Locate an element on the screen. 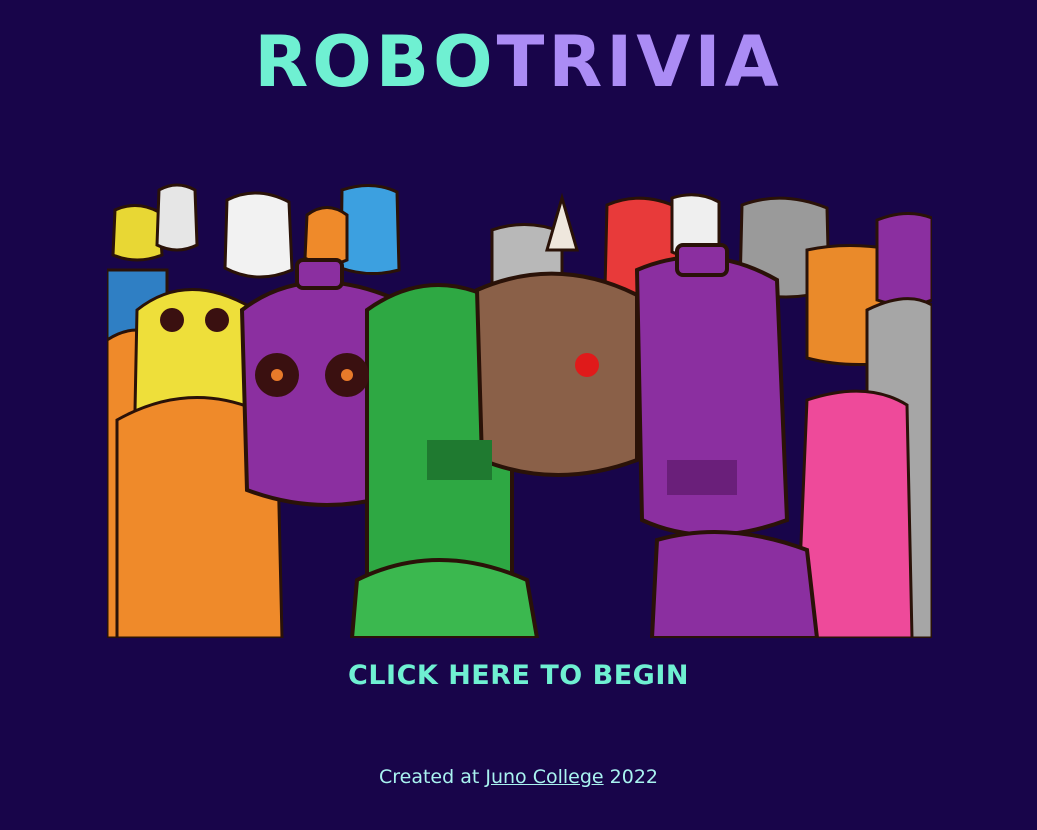 The height and width of the screenshot is (830, 1037). title-trivia: TRIVIA is located at coordinates (639, 62).